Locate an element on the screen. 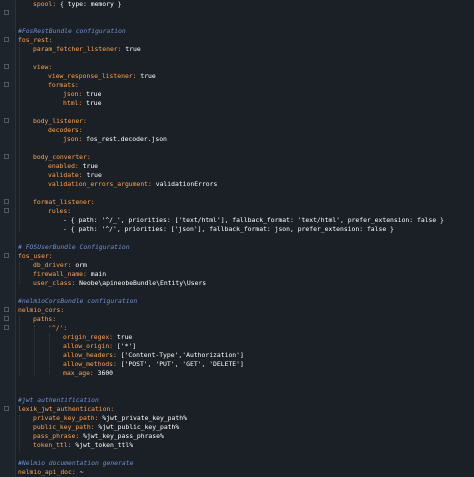  yaml-key: max_age: is located at coordinates (78, 373).